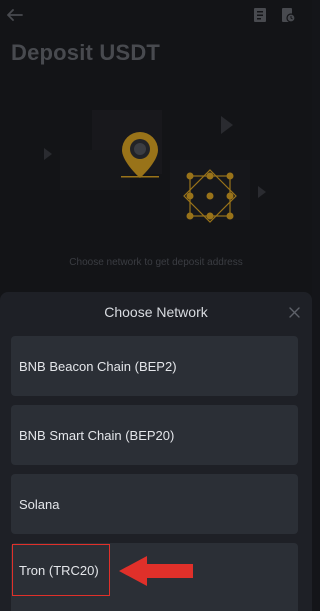 This screenshot has height=611, width=320. What do you see at coordinates (61, 570) in the screenshot?
I see `highlight-box` at bounding box center [61, 570].